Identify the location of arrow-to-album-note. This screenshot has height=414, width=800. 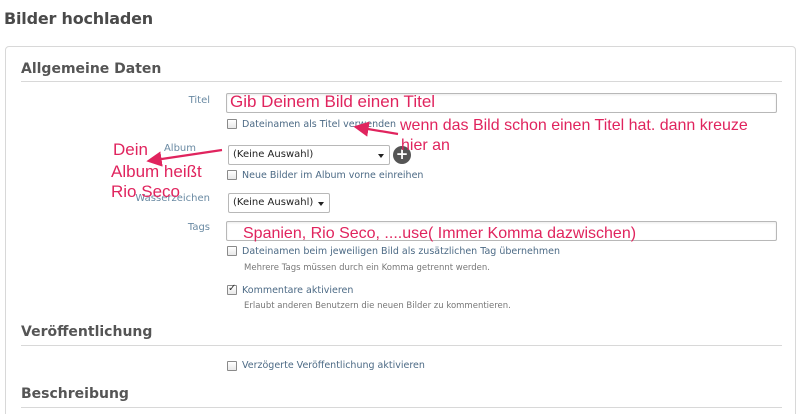
(184, 157).